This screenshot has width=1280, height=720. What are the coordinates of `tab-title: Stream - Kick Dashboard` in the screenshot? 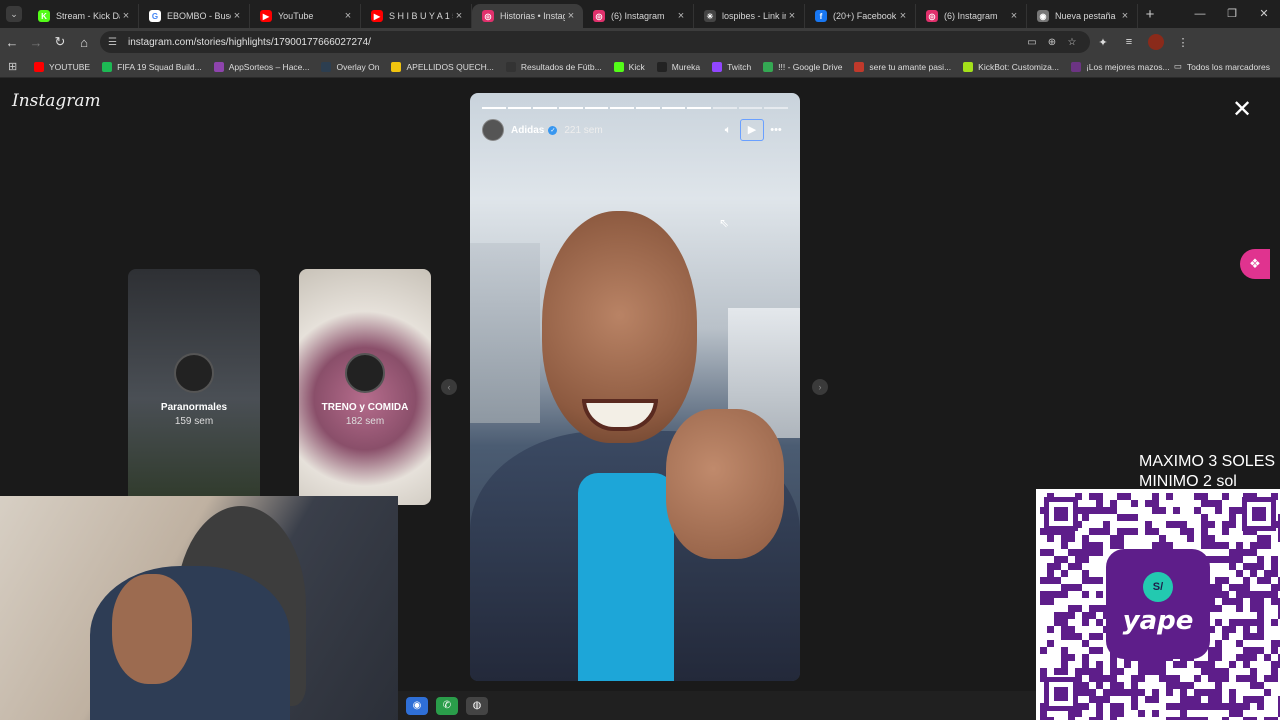 It's located at (88, 16).